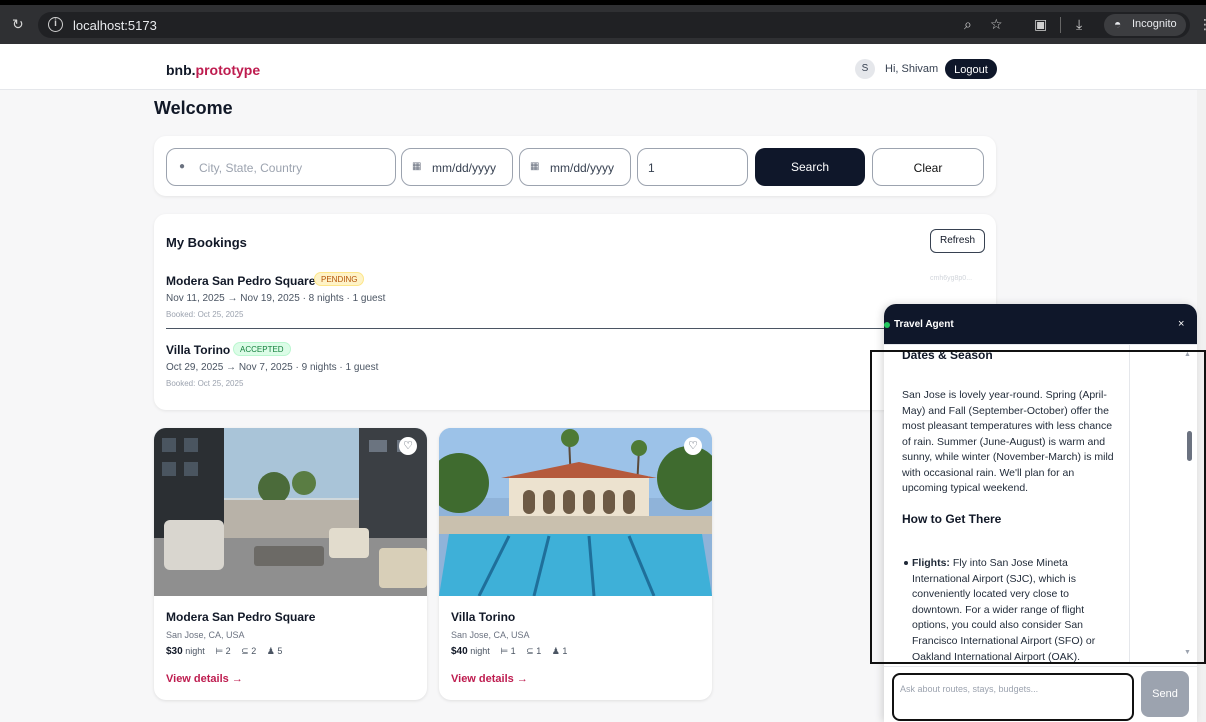  What do you see at coordinates (603, 2) in the screenshot?
I see `window-edge` at bounding box center [603, 2].